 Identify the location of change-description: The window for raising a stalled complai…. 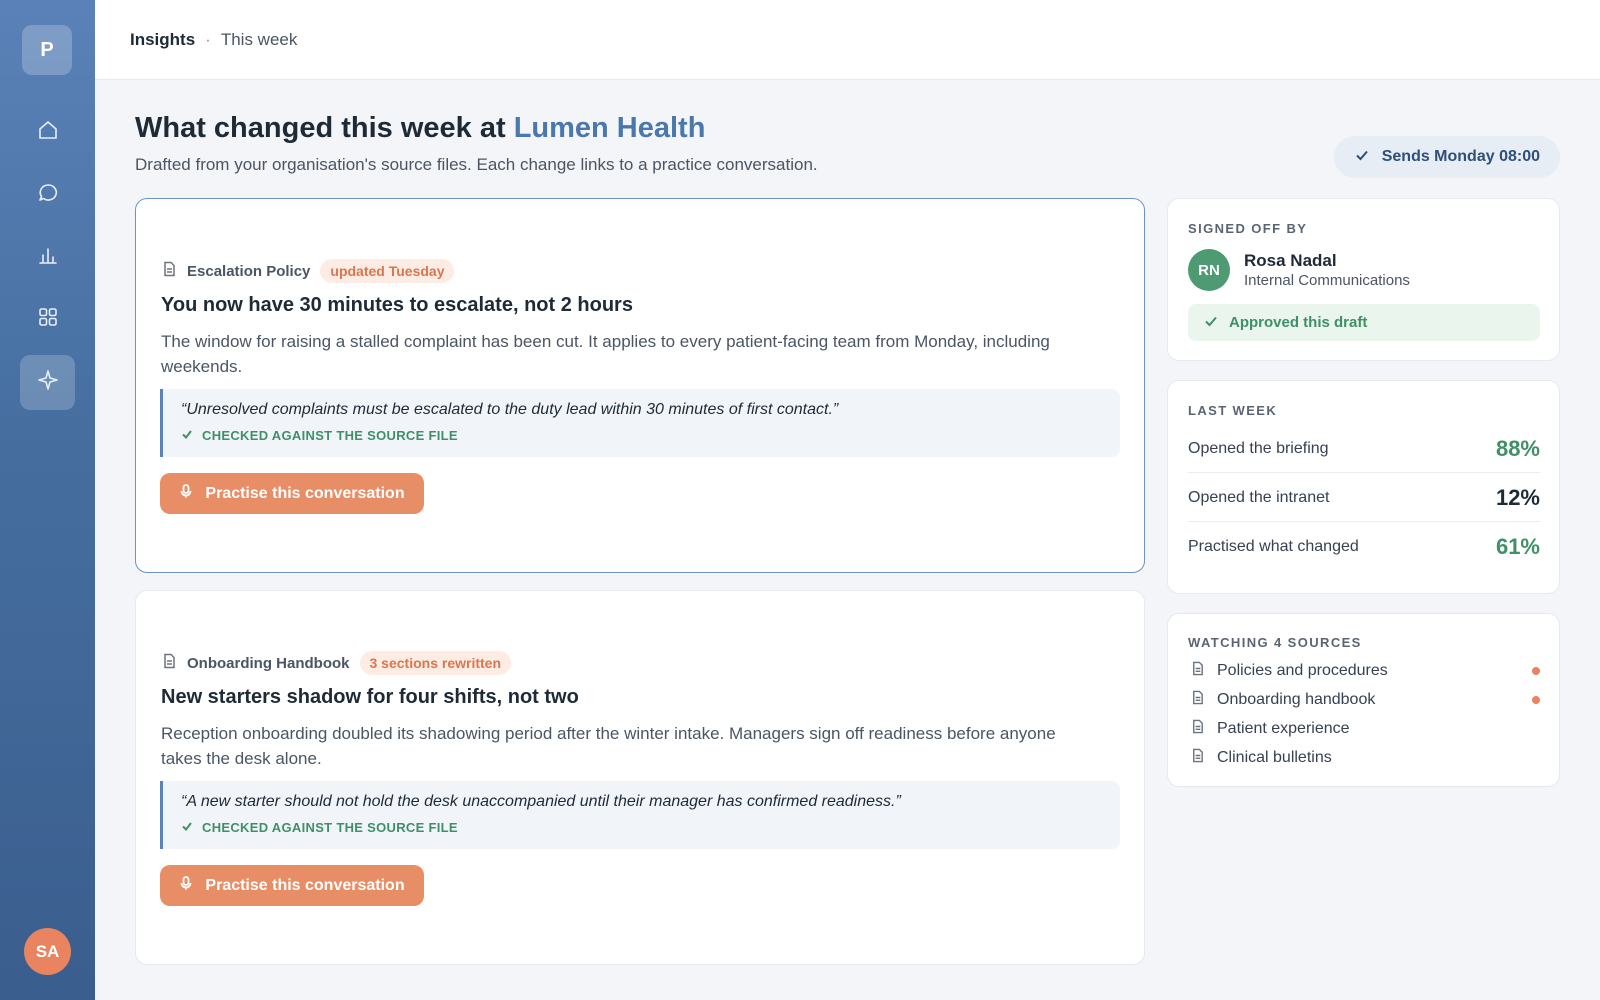
(605, 354).